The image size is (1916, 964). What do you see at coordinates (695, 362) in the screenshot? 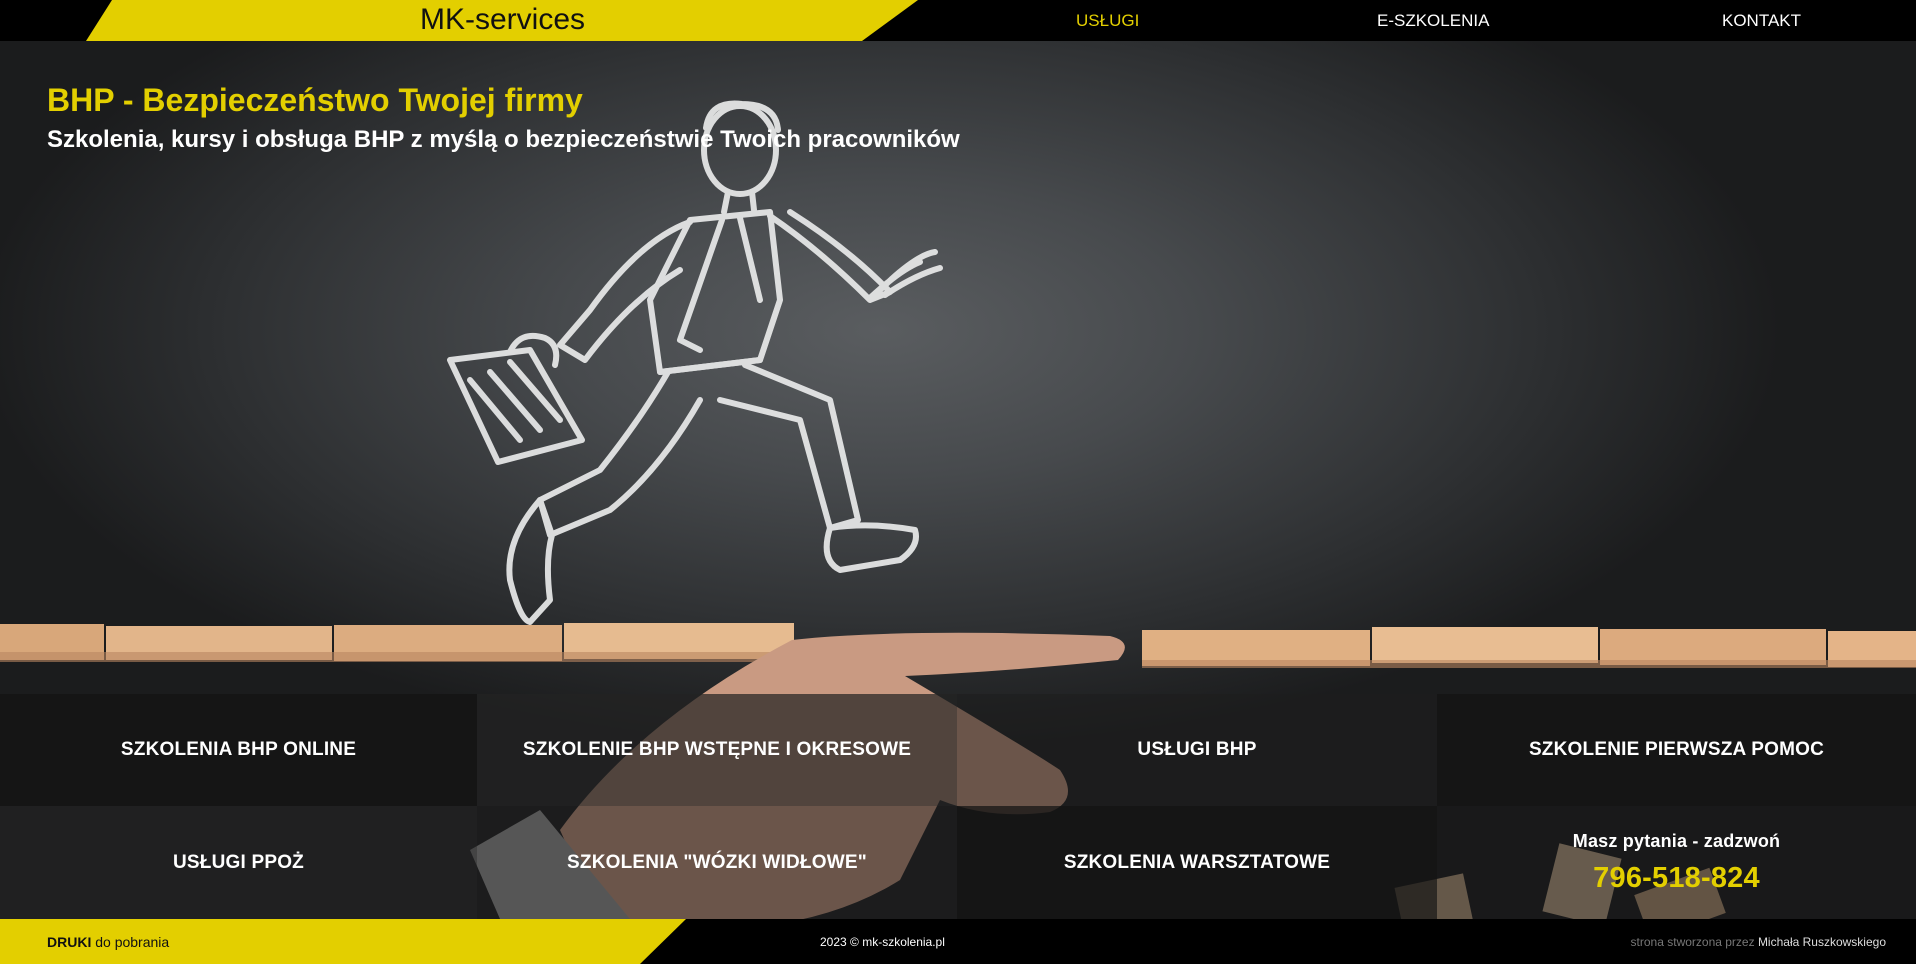
I see `chalk-businessman-running-icon` at bounding box center [695, 362].